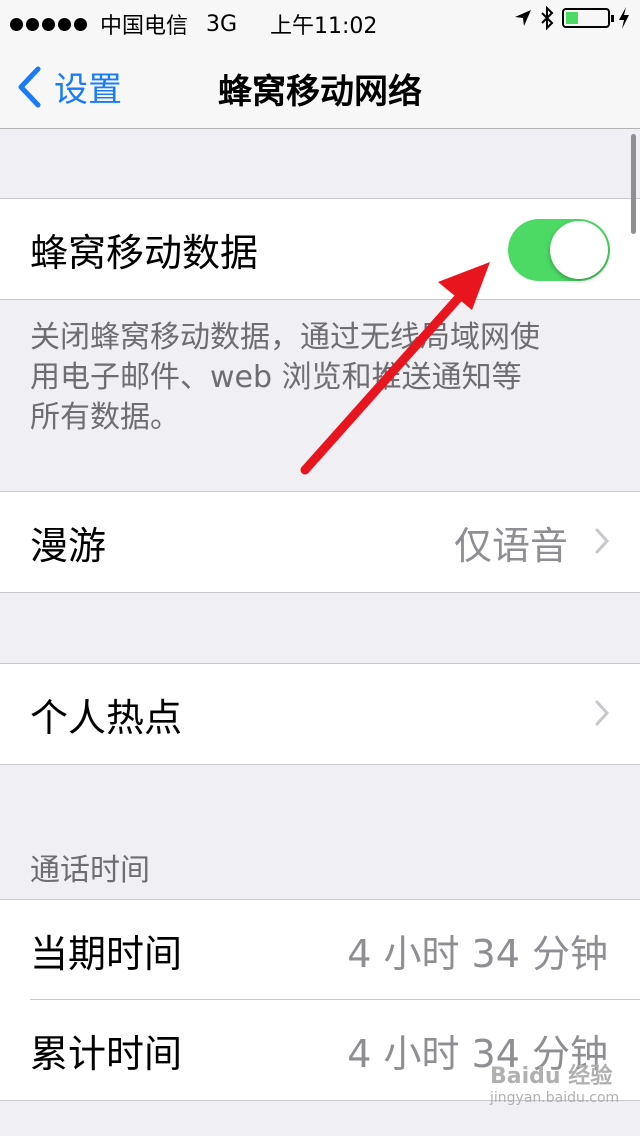  I want to click on watermark-logo: Baidu 经验, so click(551, 1076).